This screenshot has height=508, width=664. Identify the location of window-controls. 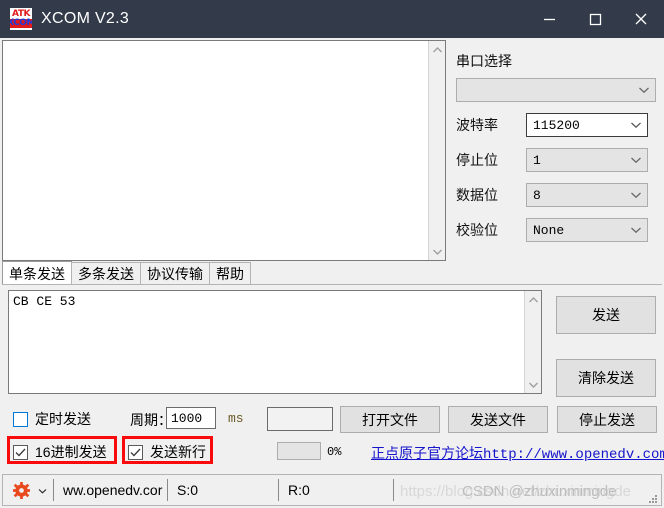
(595, 19).